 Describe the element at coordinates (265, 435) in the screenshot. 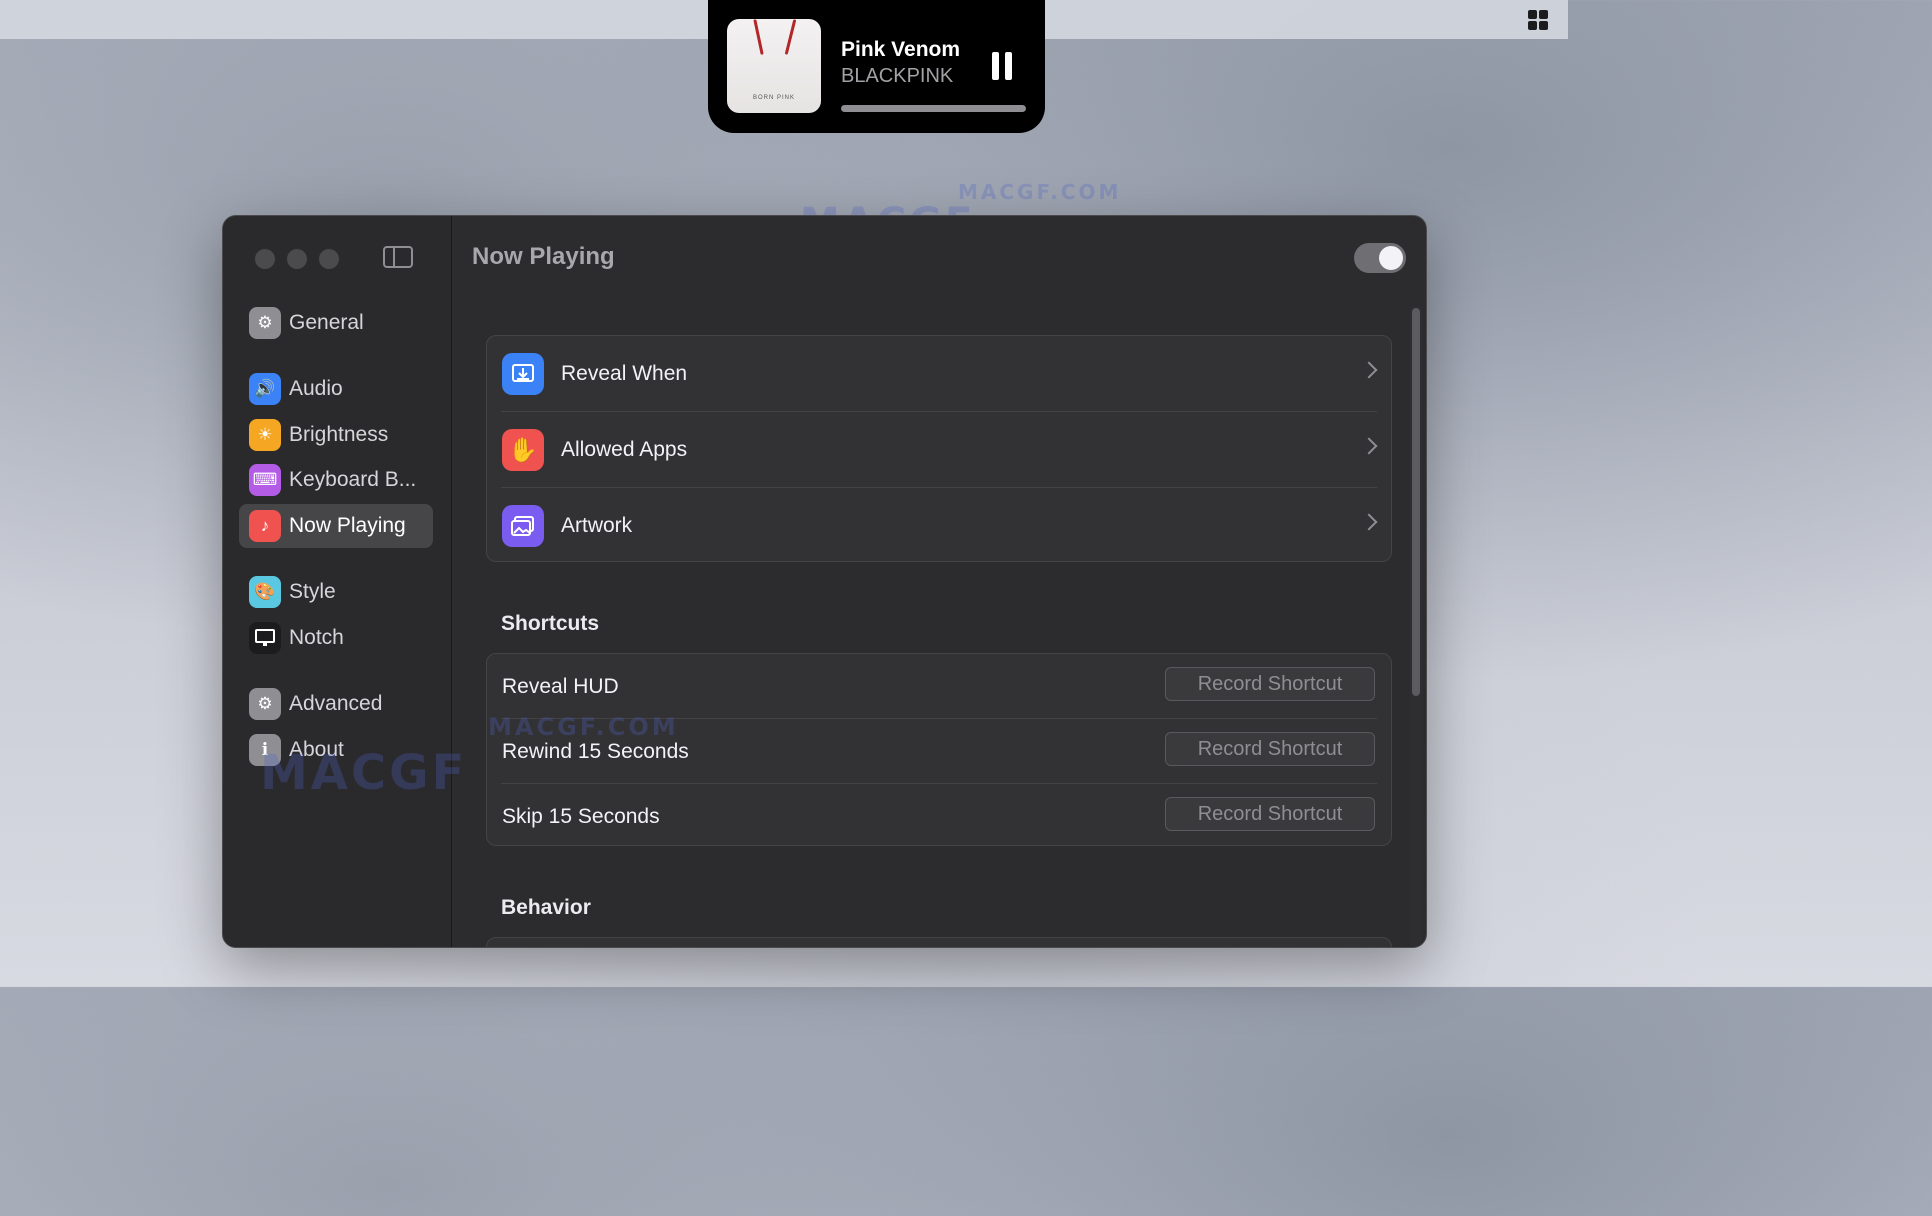

I see `sun-icon: ☀` at that location.